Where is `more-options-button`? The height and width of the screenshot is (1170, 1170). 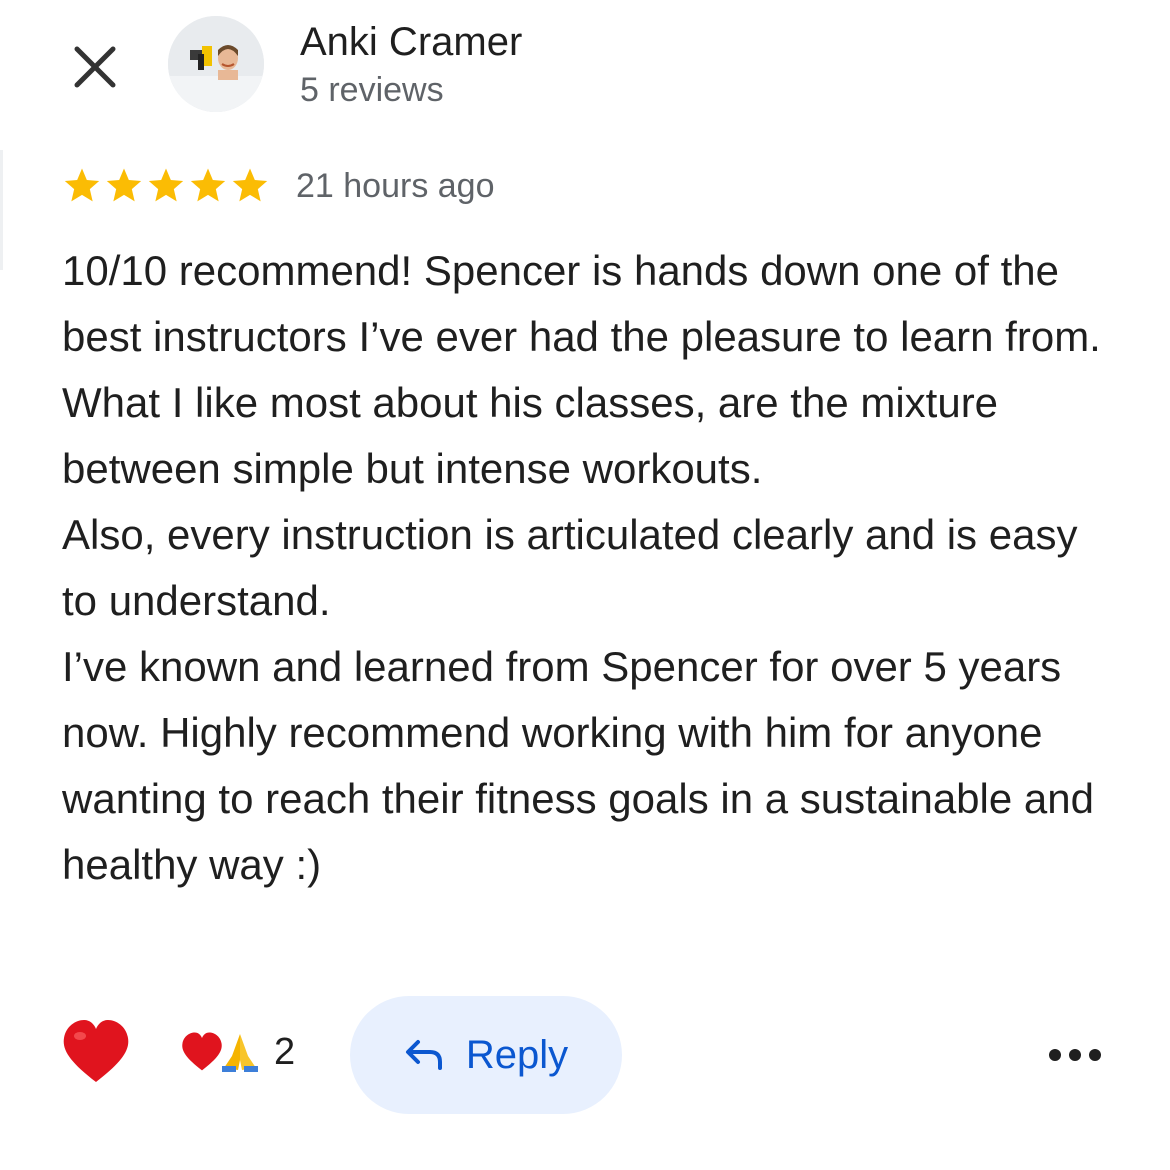 more-options-button is located at coordinates (1075, 1055).